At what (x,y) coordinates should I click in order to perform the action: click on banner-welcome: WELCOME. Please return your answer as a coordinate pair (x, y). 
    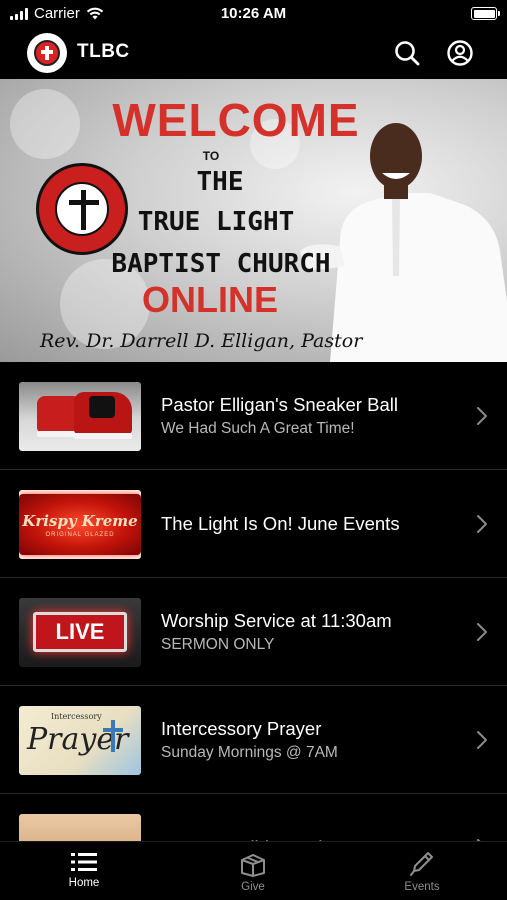
    Looking at the image, I should click on (236, 120).